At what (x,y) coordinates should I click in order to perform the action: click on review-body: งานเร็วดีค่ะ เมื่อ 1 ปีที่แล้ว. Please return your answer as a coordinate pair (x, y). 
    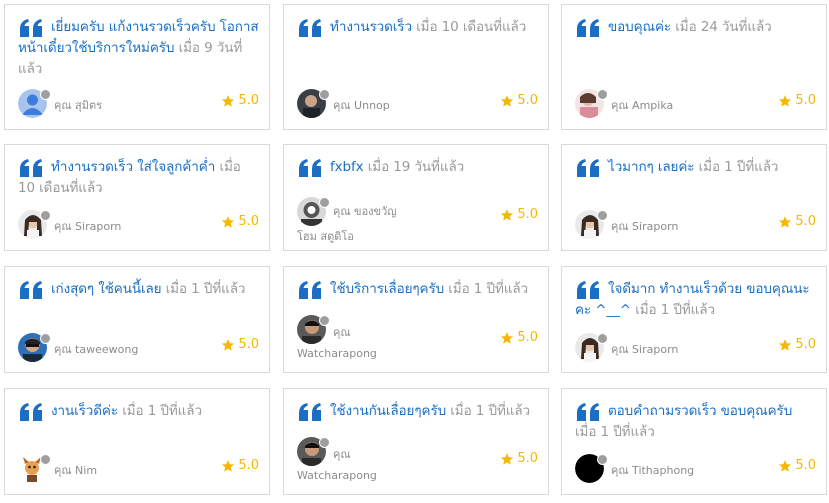
    Looking at the image, I should click on (138, 411).